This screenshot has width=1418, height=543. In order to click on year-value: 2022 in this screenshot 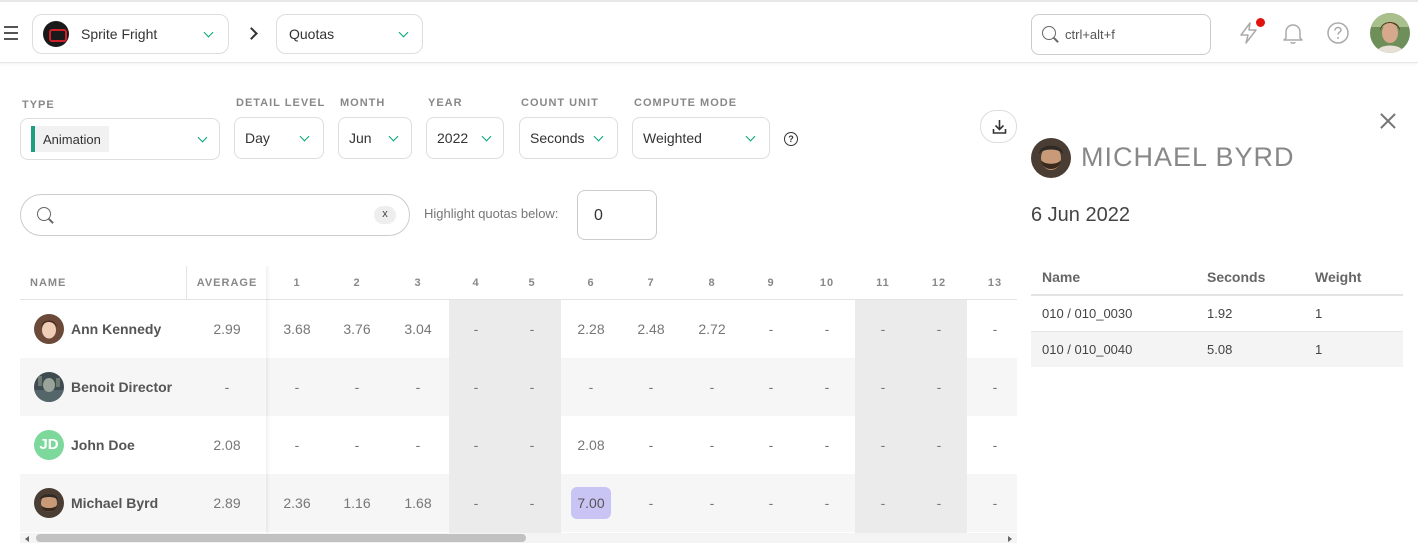, I will do `click(453, 138)`.